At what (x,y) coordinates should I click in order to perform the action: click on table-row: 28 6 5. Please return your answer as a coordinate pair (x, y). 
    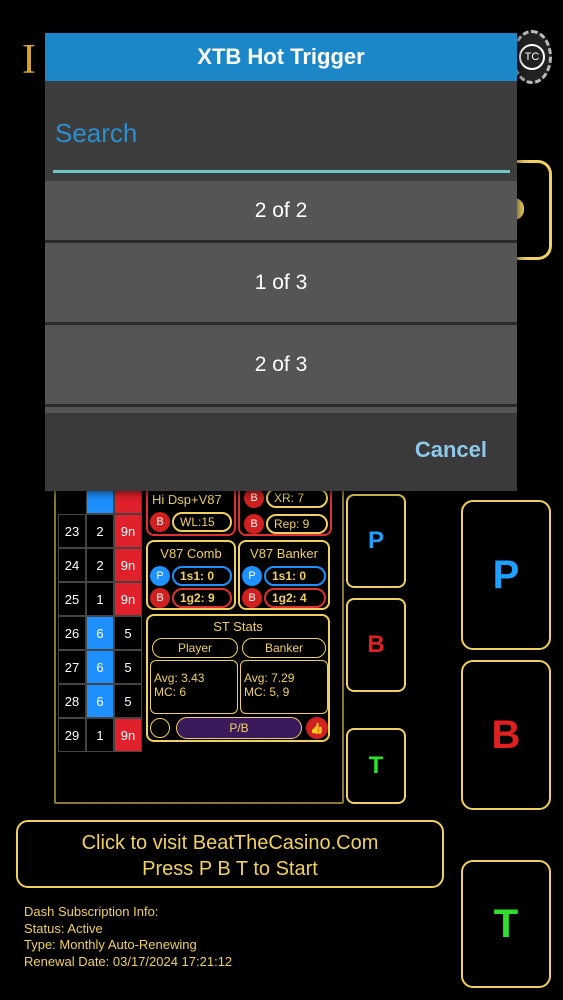
    Looking at the image, I should click on (100, 701).